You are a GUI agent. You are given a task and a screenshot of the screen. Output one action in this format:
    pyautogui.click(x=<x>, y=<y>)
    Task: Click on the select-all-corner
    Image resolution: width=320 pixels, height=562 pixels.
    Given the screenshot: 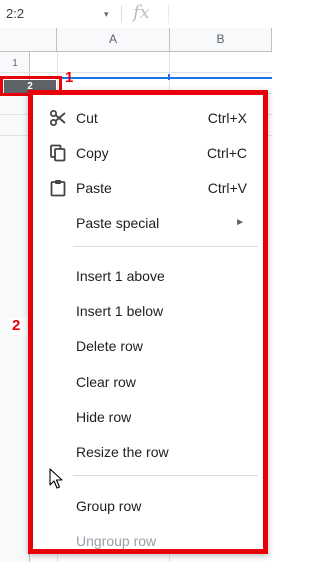 What is the action you would take?
    pyautogui.click(x=28, y=40)
    